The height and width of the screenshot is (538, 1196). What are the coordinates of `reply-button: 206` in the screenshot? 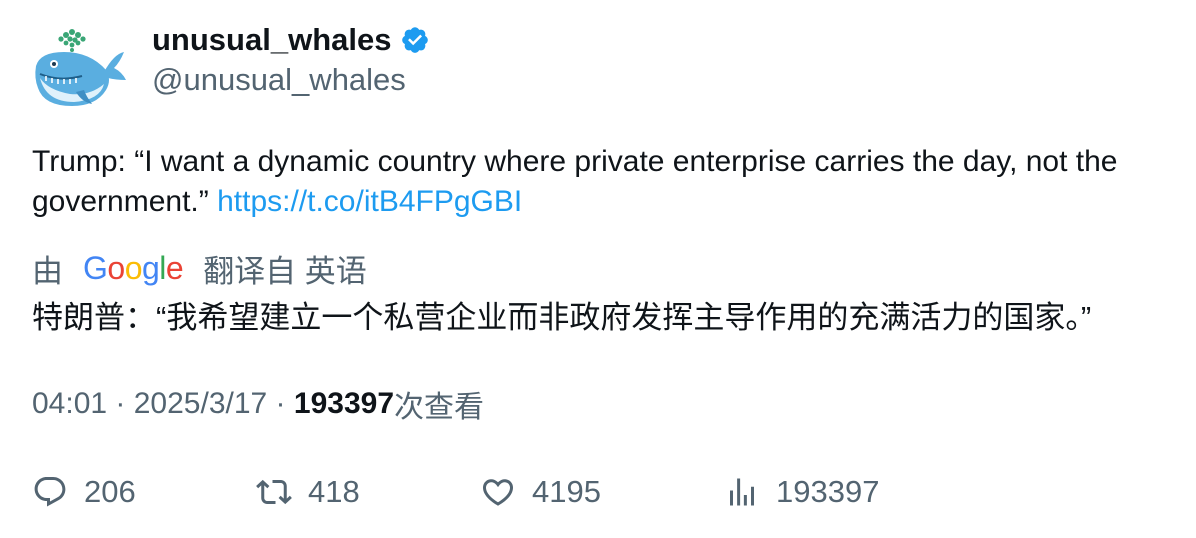 It's located at (84, 492).